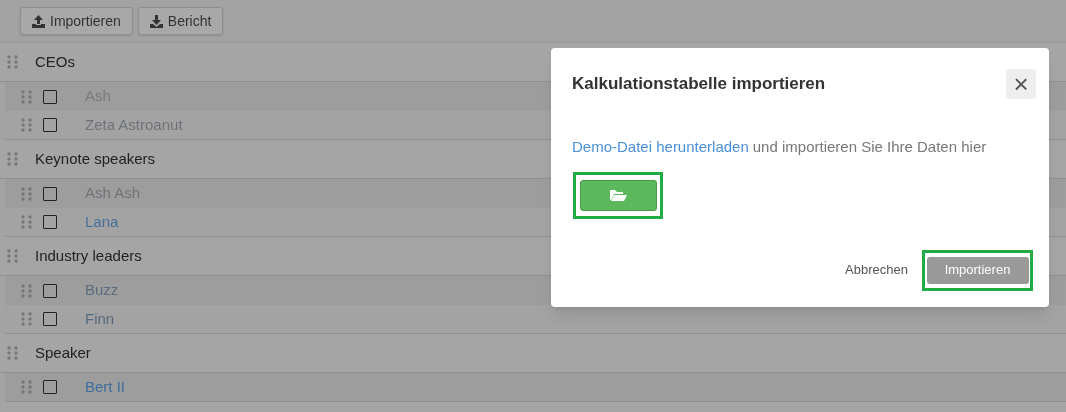  Describe the element at coordinates (180, 21) in the screenshot. I see `report-button: Bericht` at that location.